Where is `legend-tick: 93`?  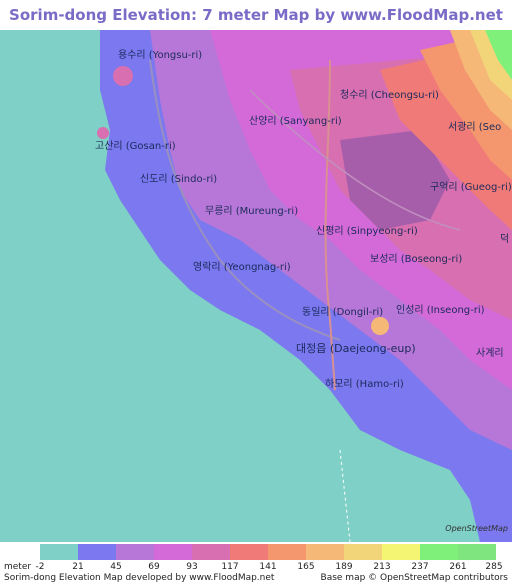
legend-tick: 93 is located at coordinates (192, 567).